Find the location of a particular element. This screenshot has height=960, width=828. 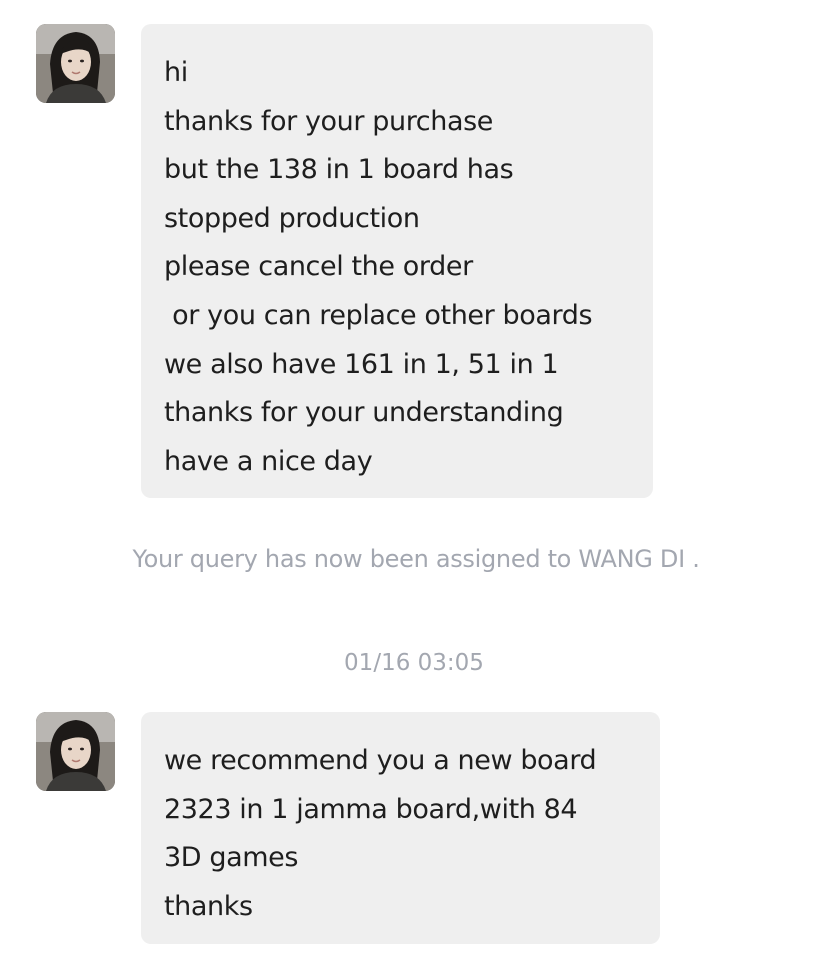

message-timestamp: 01/16 03:05 is located at coordinates (414, 663).